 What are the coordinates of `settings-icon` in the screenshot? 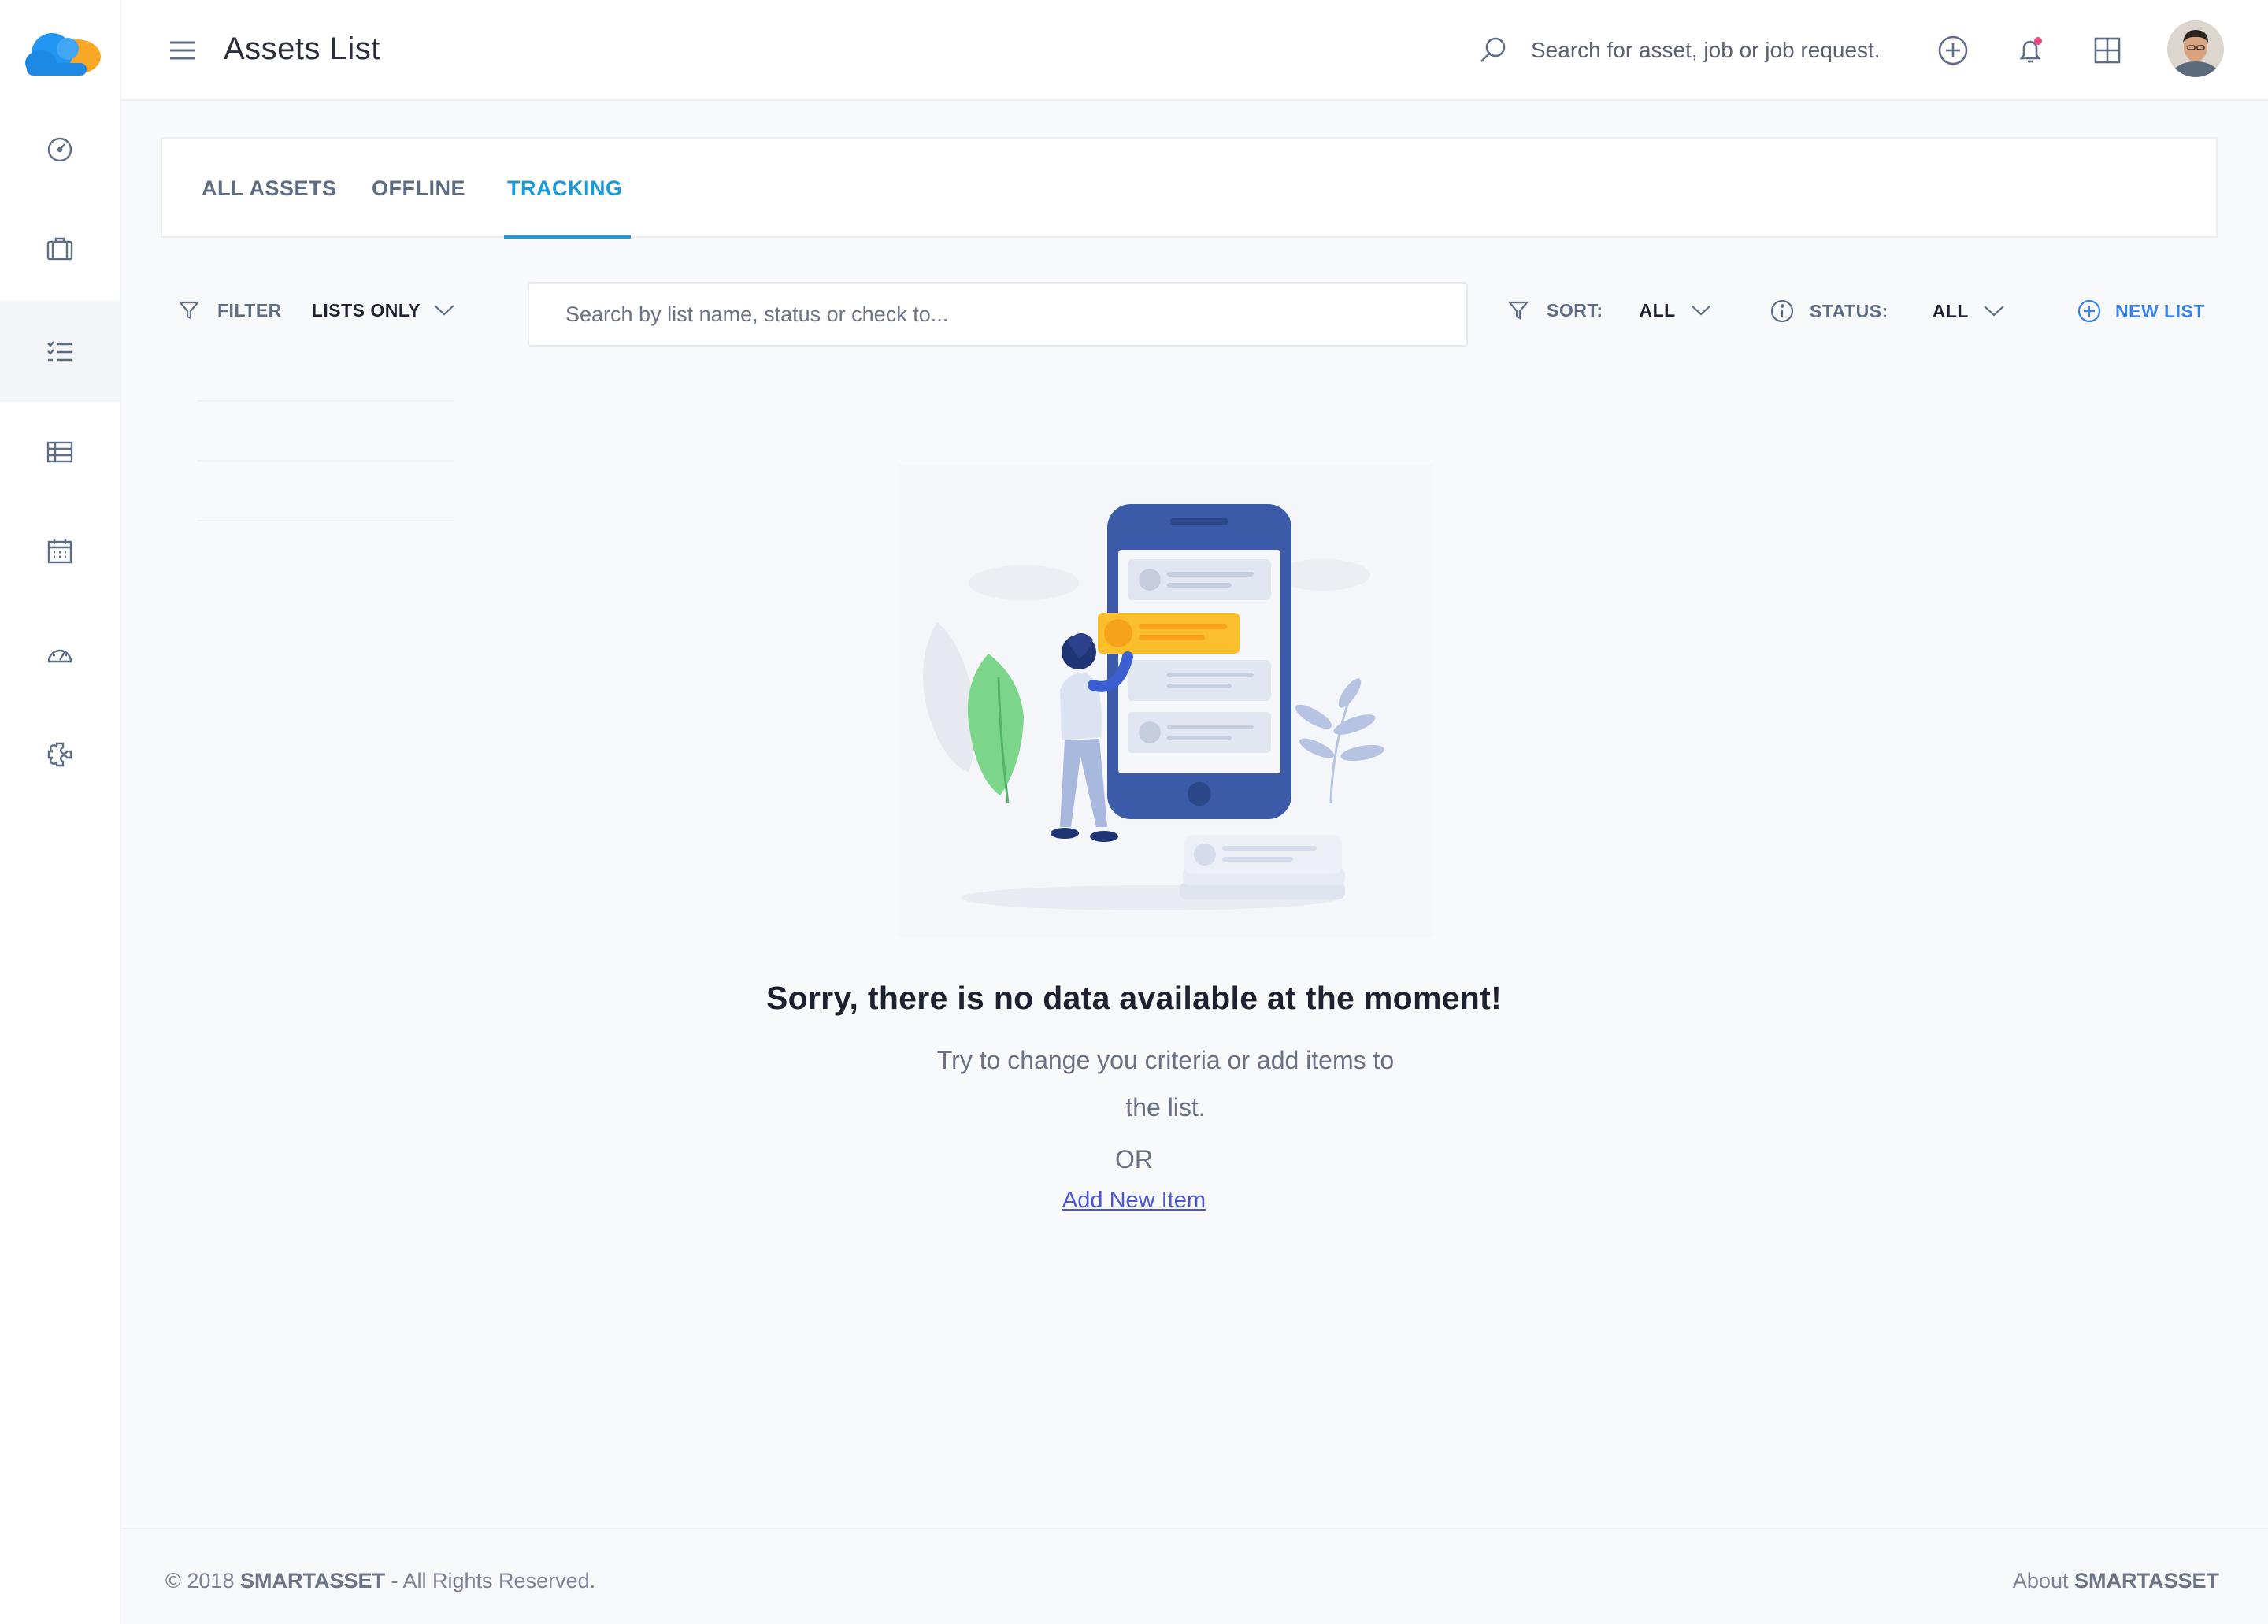 It's located at (59, 754).